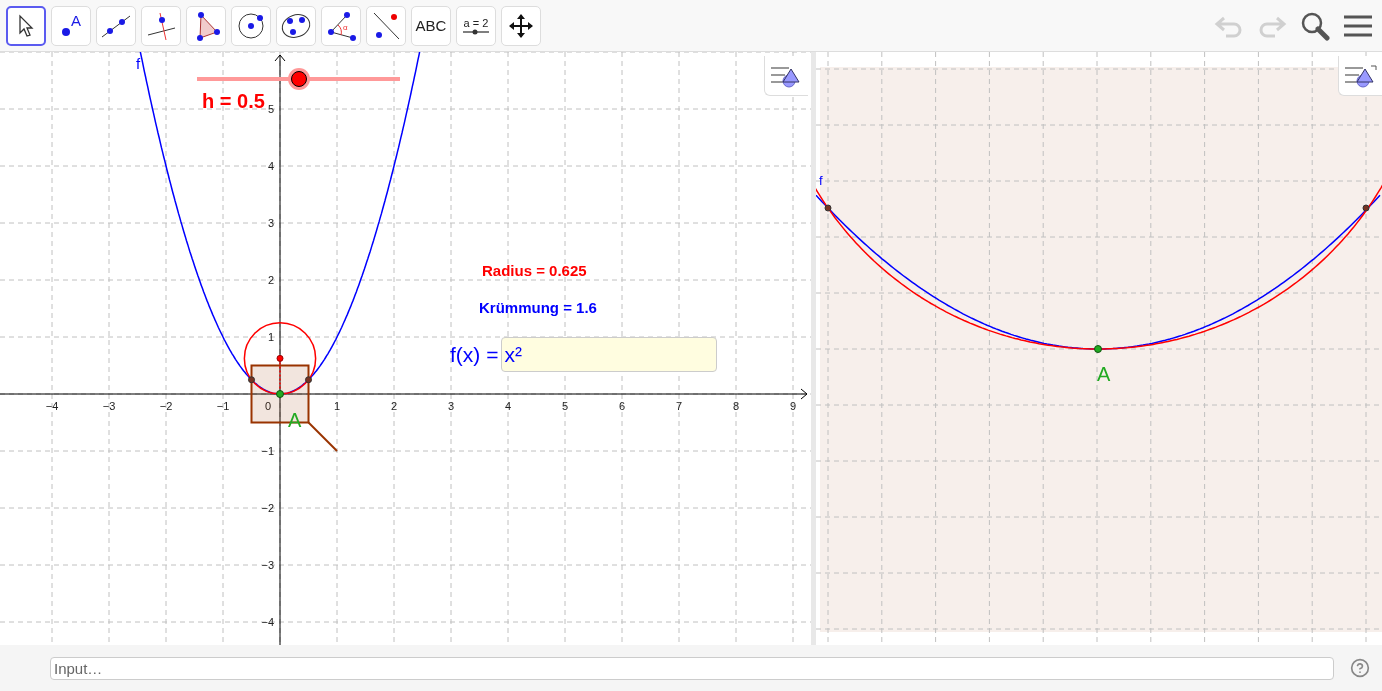 The height and width of the screenshot is (691, 1382). What do you see at coordinates (476, 25) in the screenshot?
I see `slider-tool: a = 2` at bounding box center [476, 25].